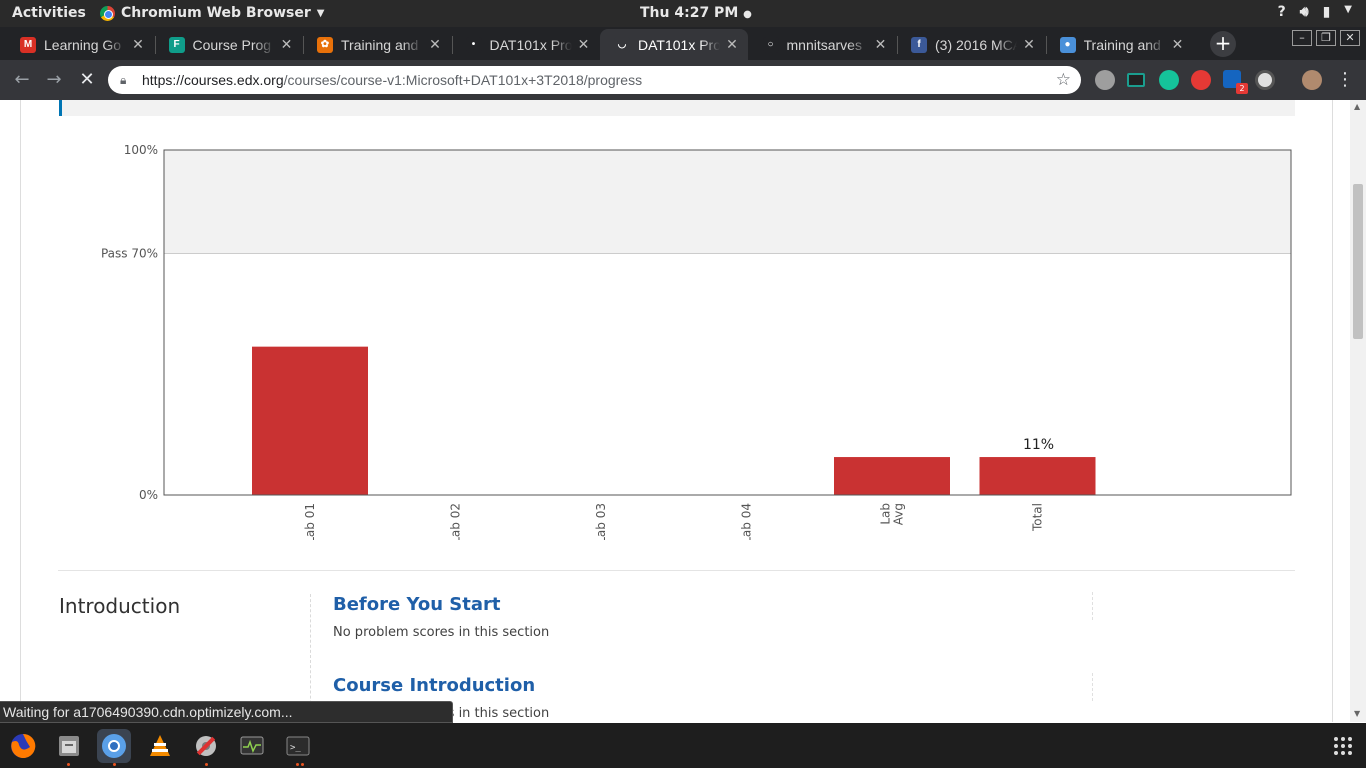 The width and height of the screenshot is (1366, 768). Describe the element at coordinates (770, 44) in the screenshot. I see `github-icon: ○` at that location.